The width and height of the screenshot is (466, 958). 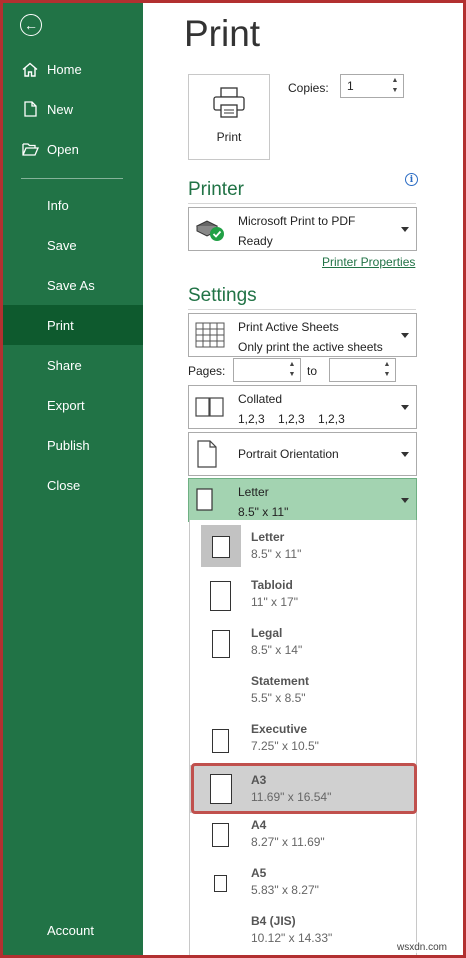 I want to click on section-divider, so click(x=302, y=203).